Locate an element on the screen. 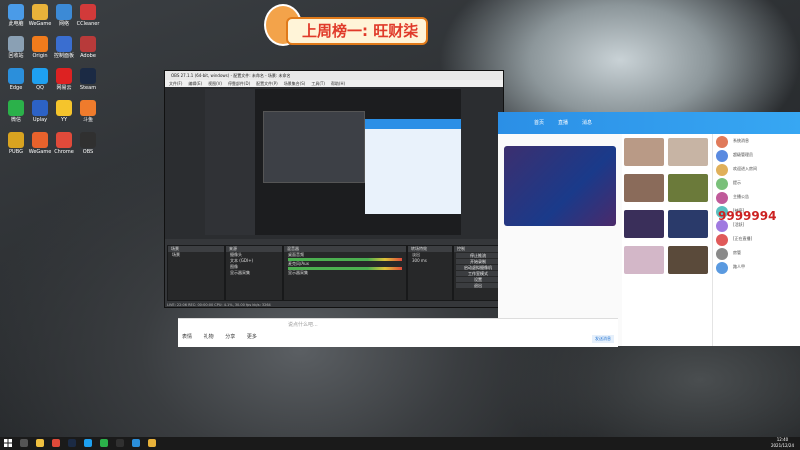 The image size is (800, 450). message-text: 主播公告 is located at coordinates (741, 196).